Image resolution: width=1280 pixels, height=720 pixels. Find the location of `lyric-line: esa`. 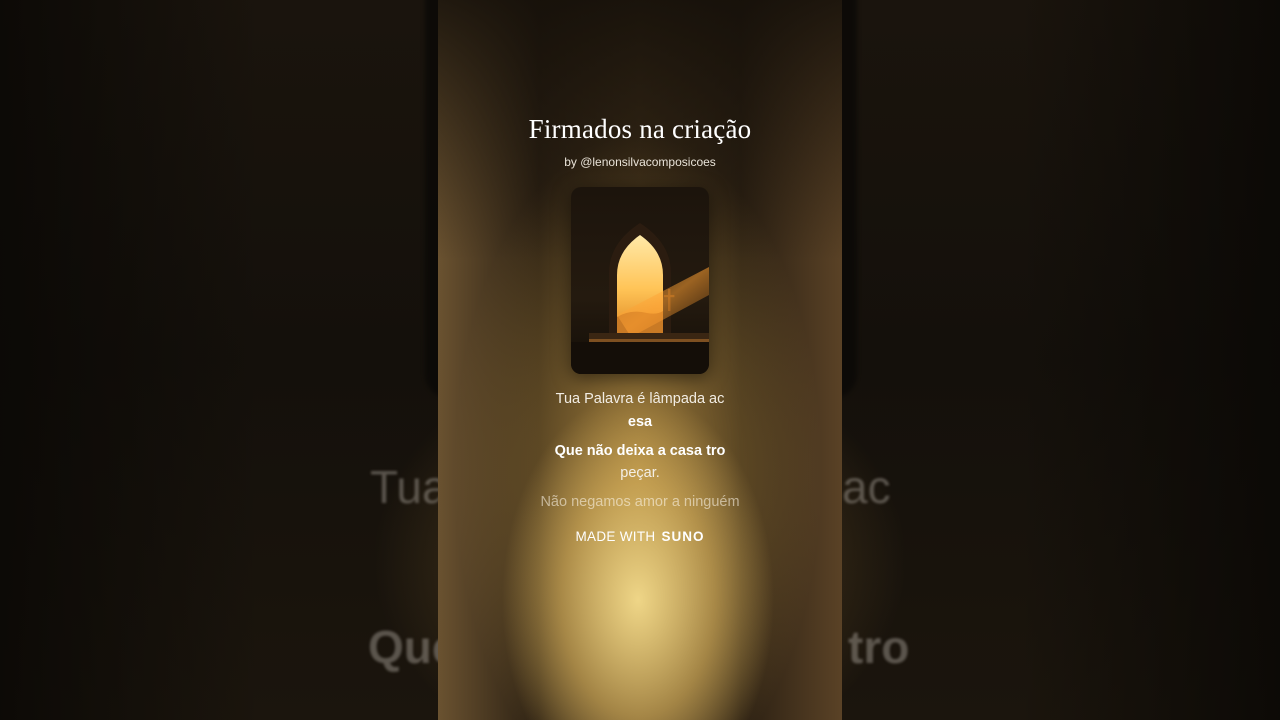

lyric-line: esa is located at coordinates (640, 422).